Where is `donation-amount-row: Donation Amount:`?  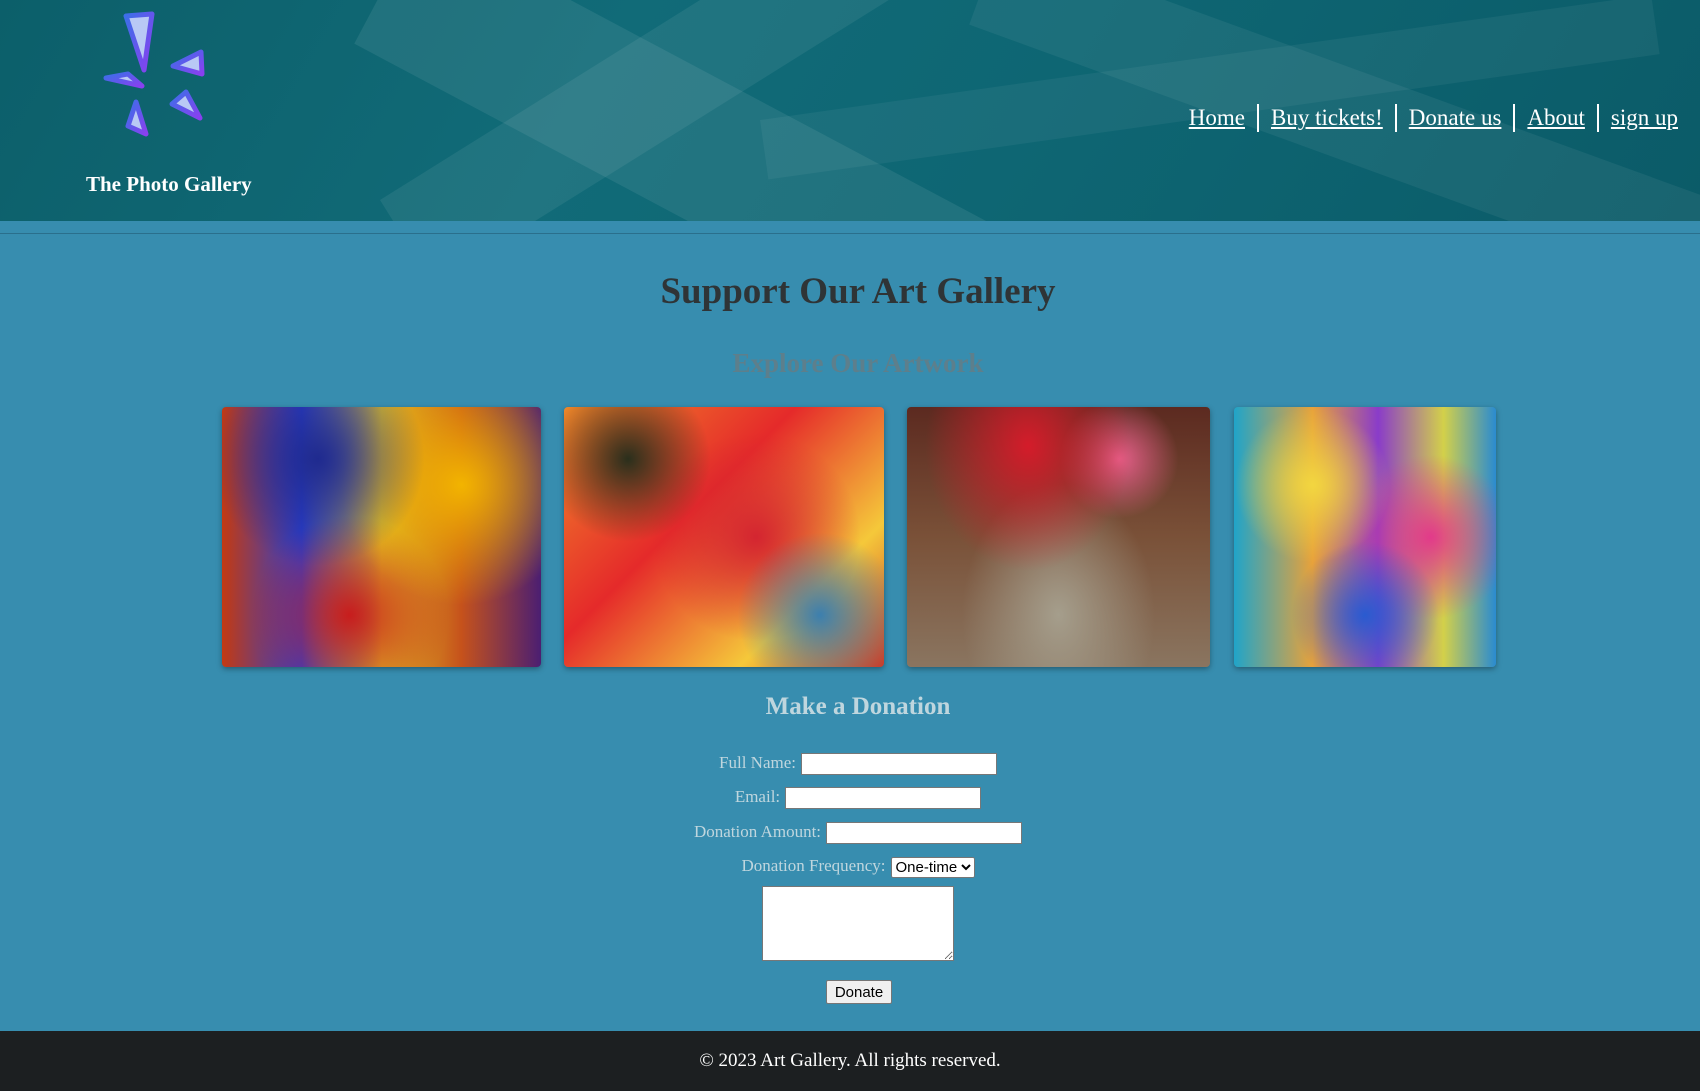 donation-amount-row: Donation Amount: is located at coordinates (850, 833).